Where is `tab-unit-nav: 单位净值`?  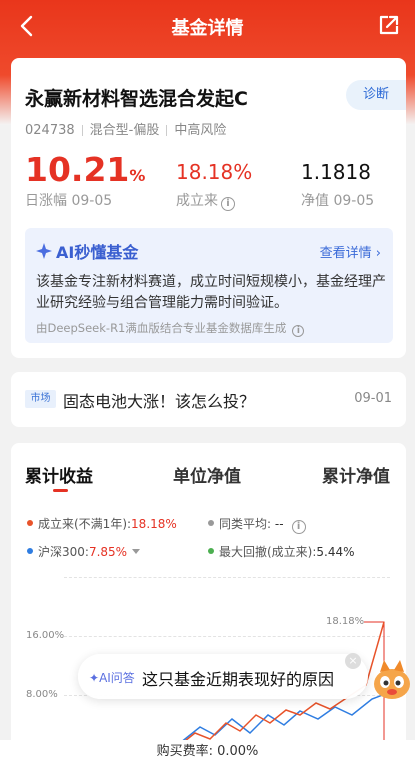 tab-unit-nav: 单位净值 is located at coordinates (207, 474).